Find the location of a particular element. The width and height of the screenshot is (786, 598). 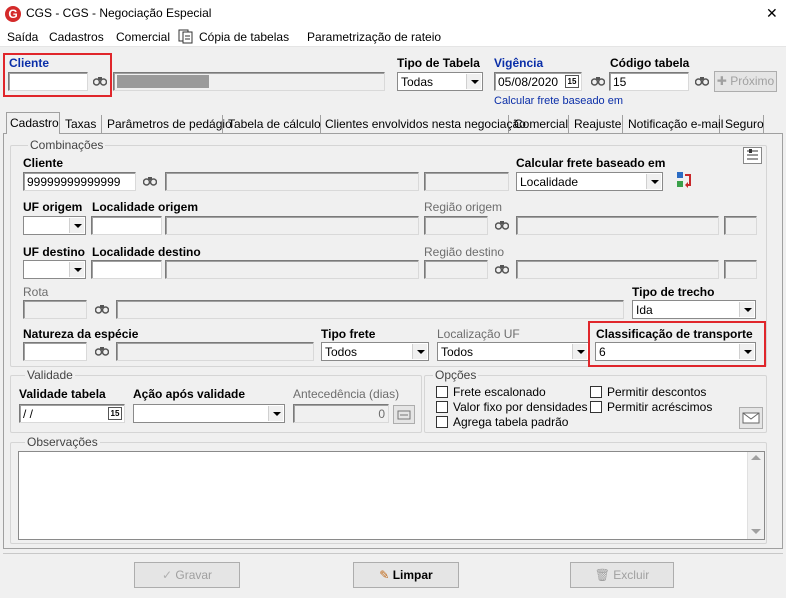

localizacao-uf-label: Localização UF is located at coordinates (478, 334).